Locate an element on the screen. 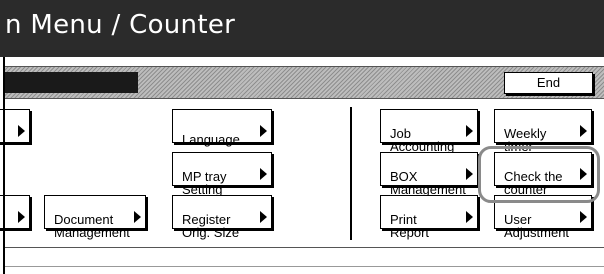 The height and width of the screenshot is (274, 604). window-title: n Menu / Counter is located at coordinates (120, 25).